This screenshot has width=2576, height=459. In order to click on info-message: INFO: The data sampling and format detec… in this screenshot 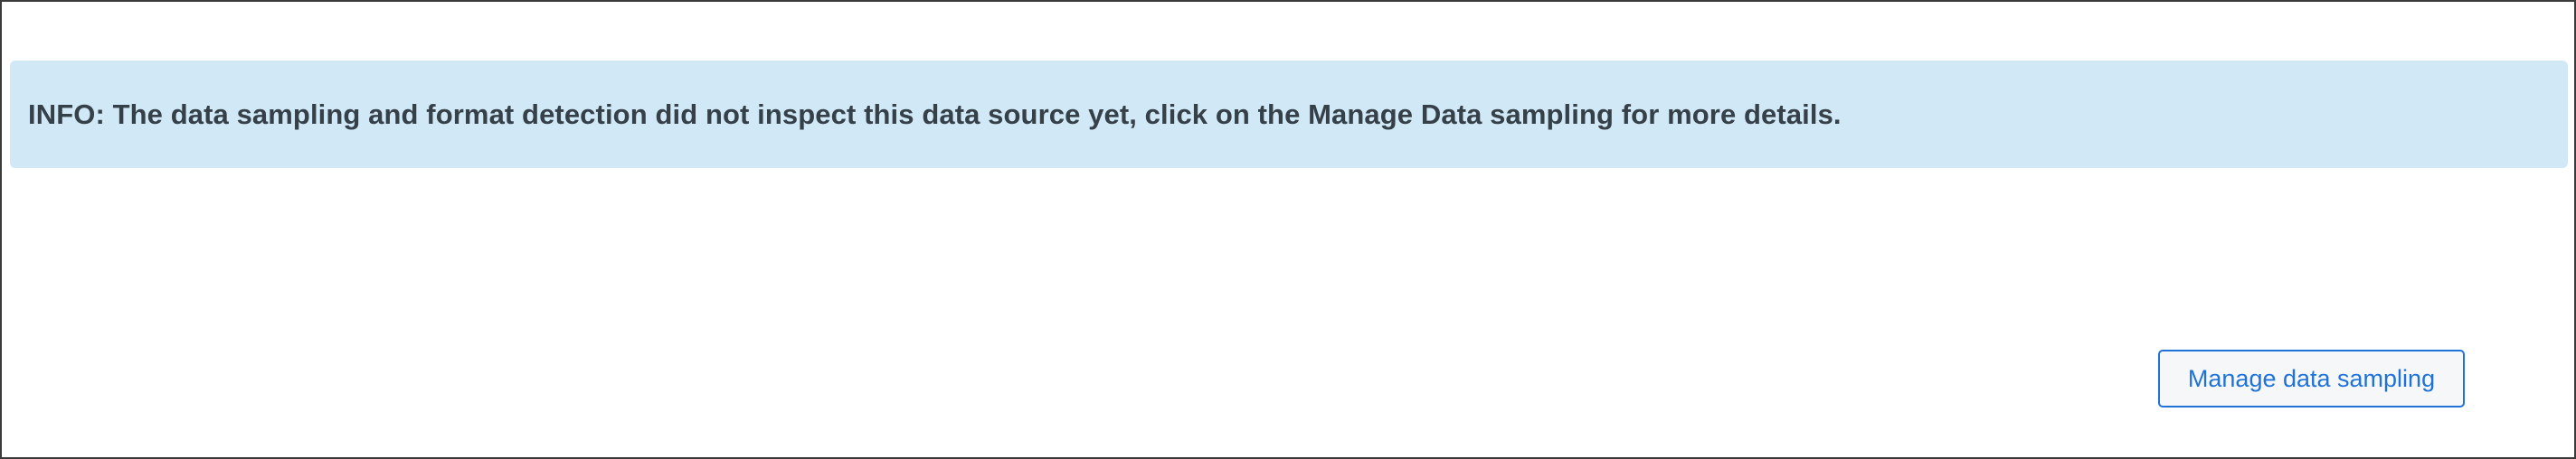, I will do `click(935, 114)`.